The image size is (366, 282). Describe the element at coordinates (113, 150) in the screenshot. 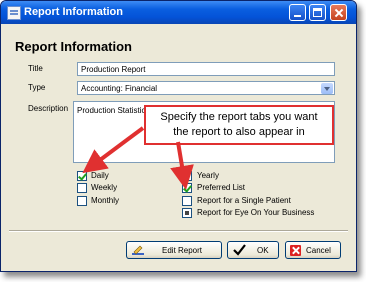

I see `arrow-to-daily` at that location.